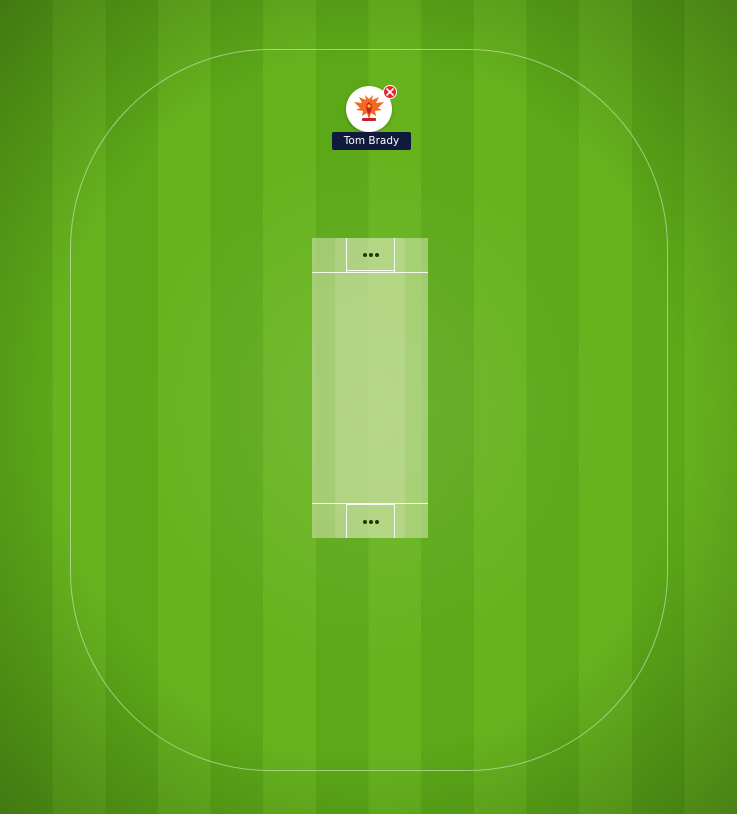 The image size is (737, 814). I want to click on stumps-top, so click(371, 255).